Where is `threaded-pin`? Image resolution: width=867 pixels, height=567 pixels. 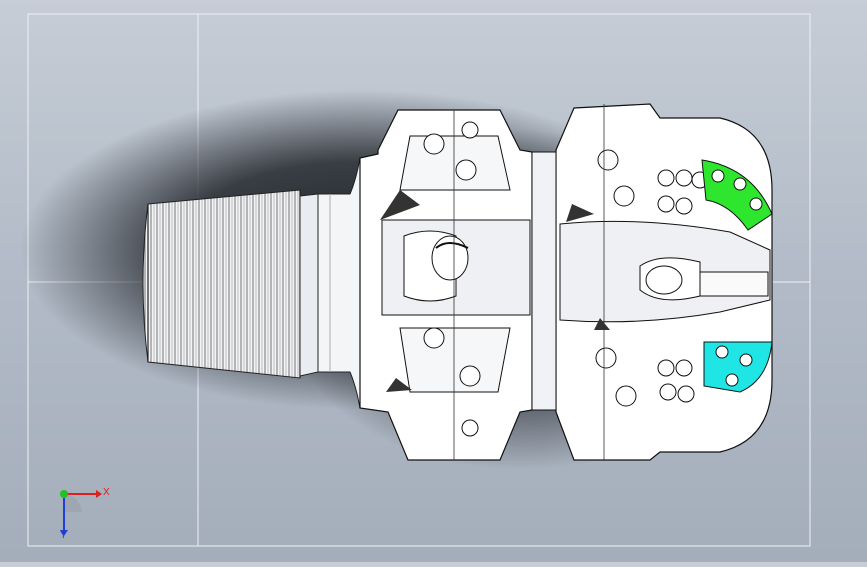
threaded-pin is located at coordinates (221, 284).